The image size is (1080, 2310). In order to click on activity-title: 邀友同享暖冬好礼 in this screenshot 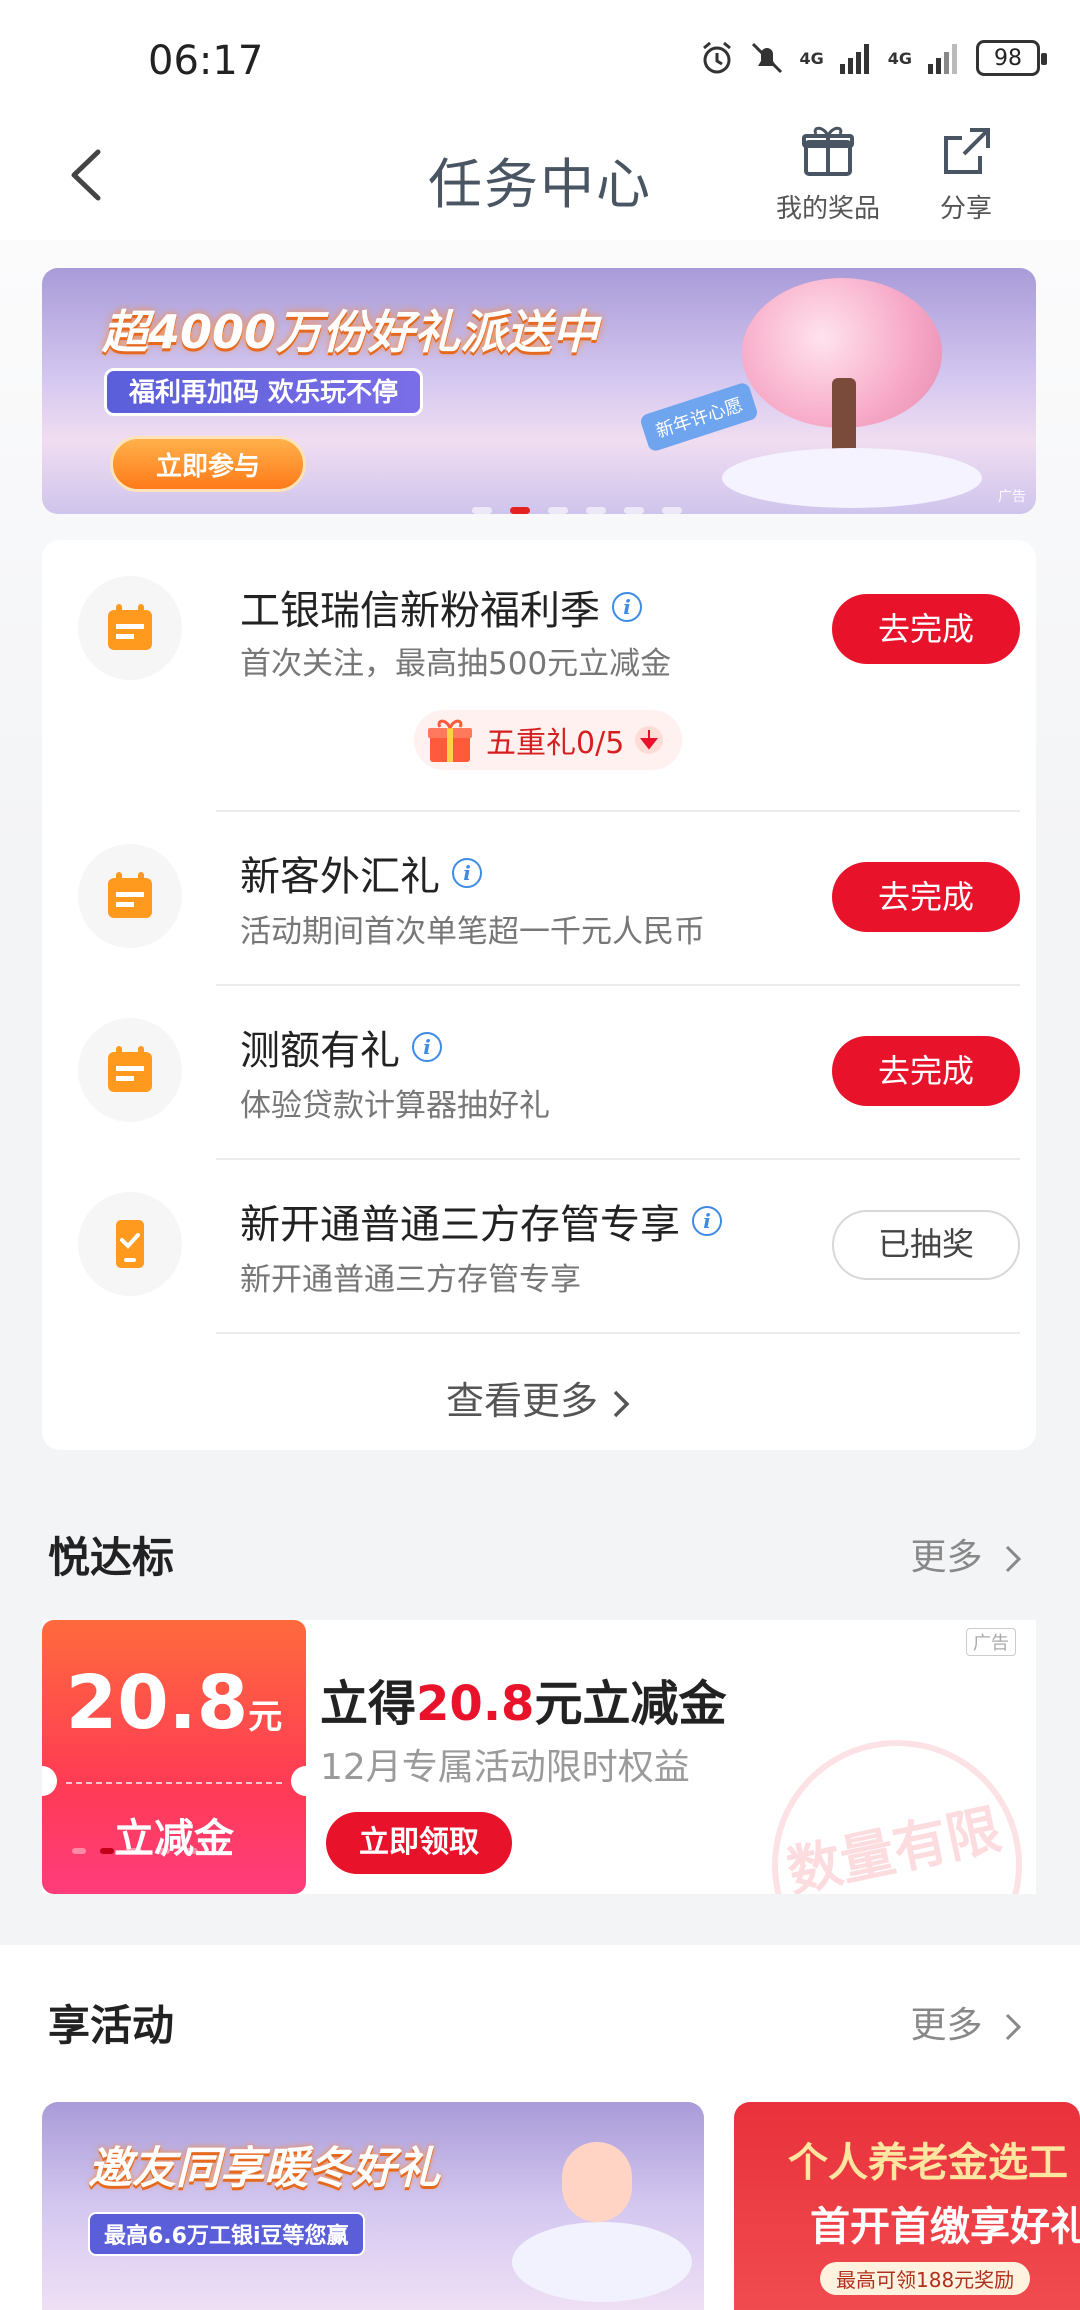, I will do `click(264, 2168)`.